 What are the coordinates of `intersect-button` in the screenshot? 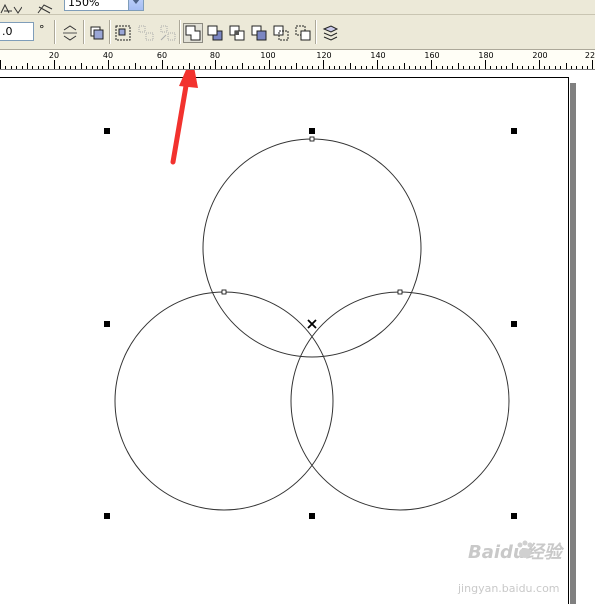 It's located at (237, 33).